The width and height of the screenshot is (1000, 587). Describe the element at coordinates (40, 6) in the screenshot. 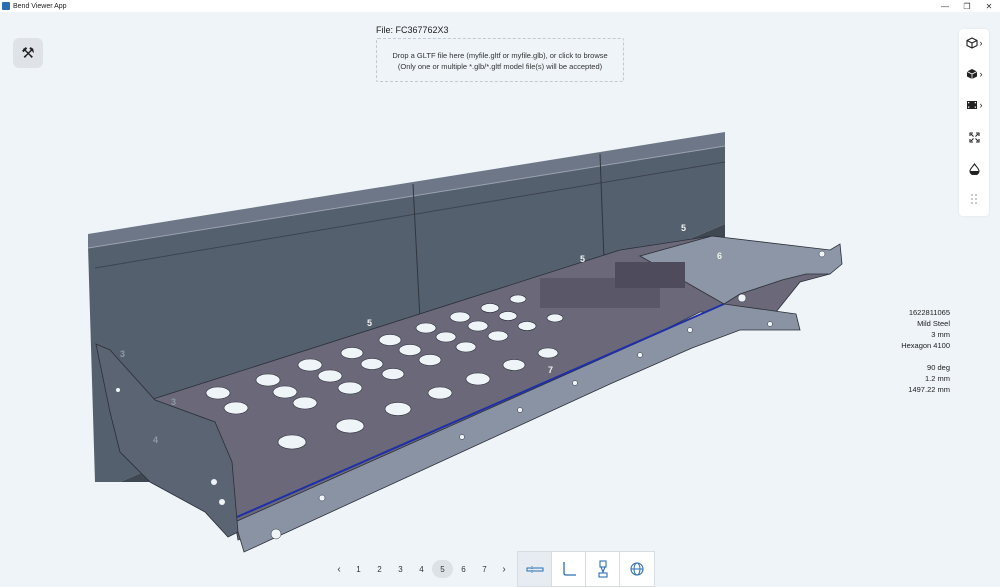

I see `window-title: Bend Viewer App` at that location.